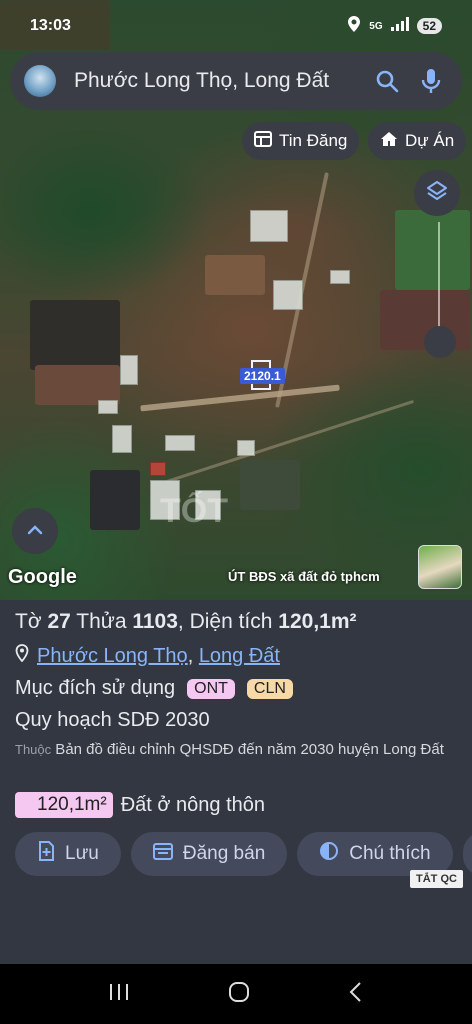 The width and height of the screenshot is (472, 1024). Describe the element at coordinates (429, 26) in the screenshot. I see `battery-indicator: 52` at that location.